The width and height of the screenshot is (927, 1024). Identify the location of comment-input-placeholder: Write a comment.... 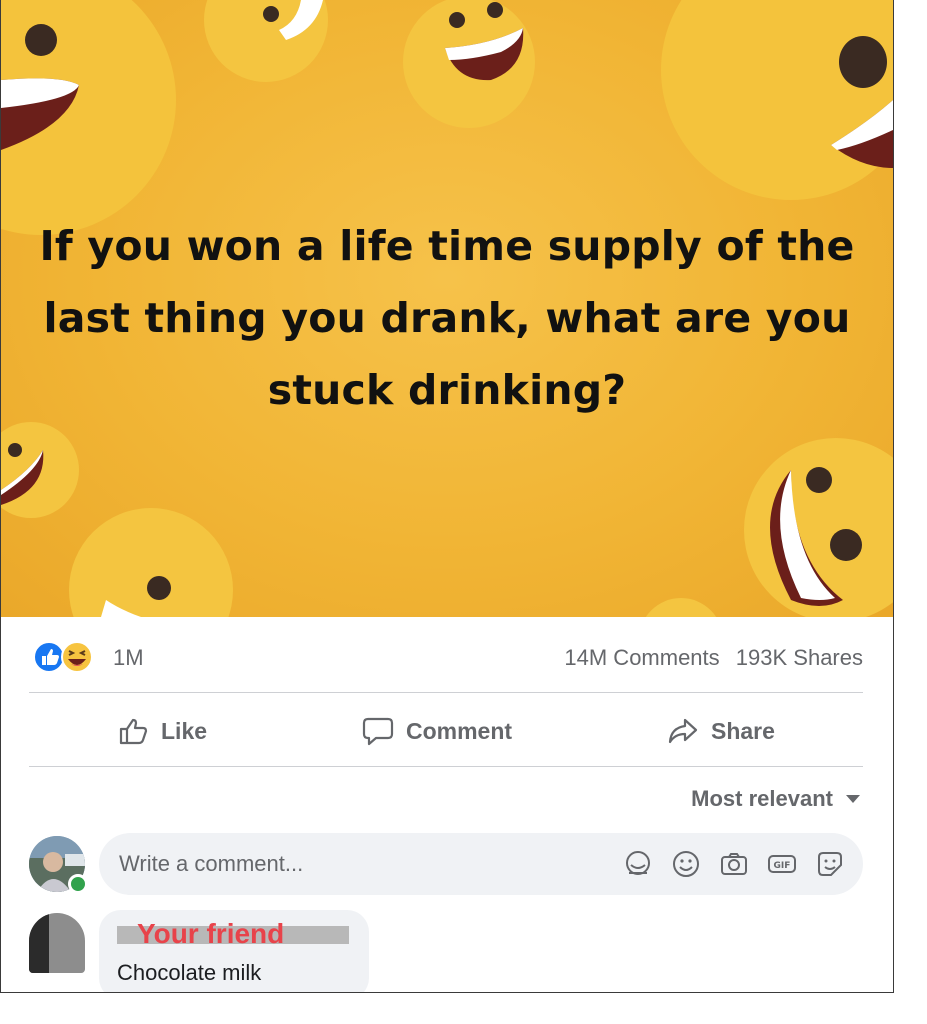
(211, 863).